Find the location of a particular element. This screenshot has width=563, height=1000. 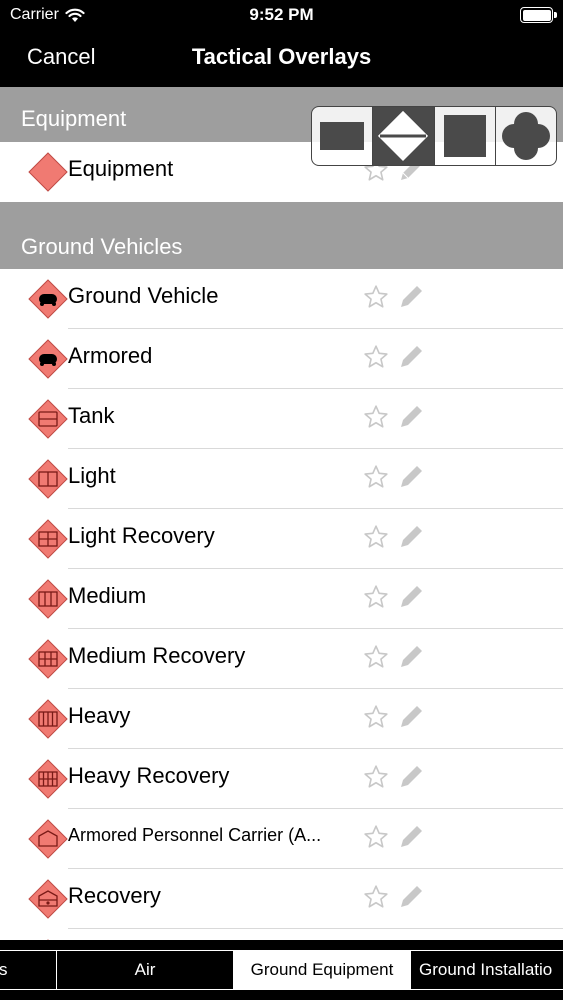

tab-label: Ground Installatio is located at coordinates (486, 969).